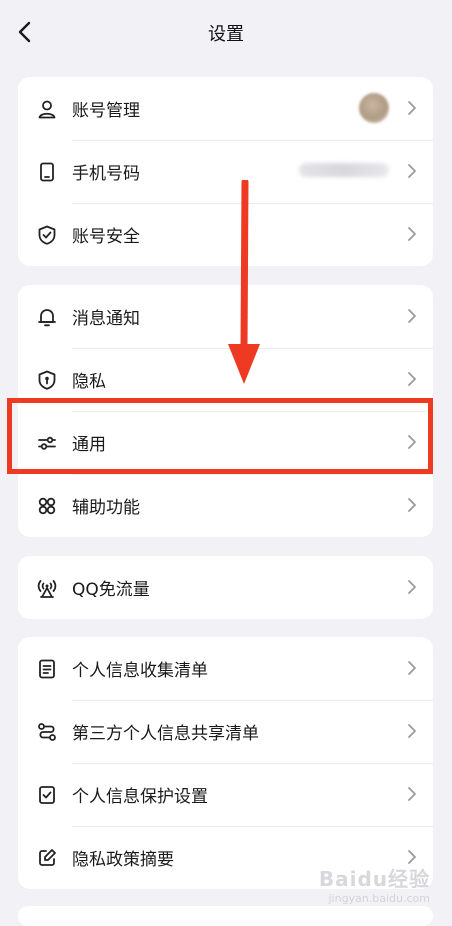 The height and width of the screenshot is (926, 452). What do you see at coordinates (140, 797) in the screenshot?
I see `settings-item-label: 个人信息保护设置` at bounding box center [140, 797].